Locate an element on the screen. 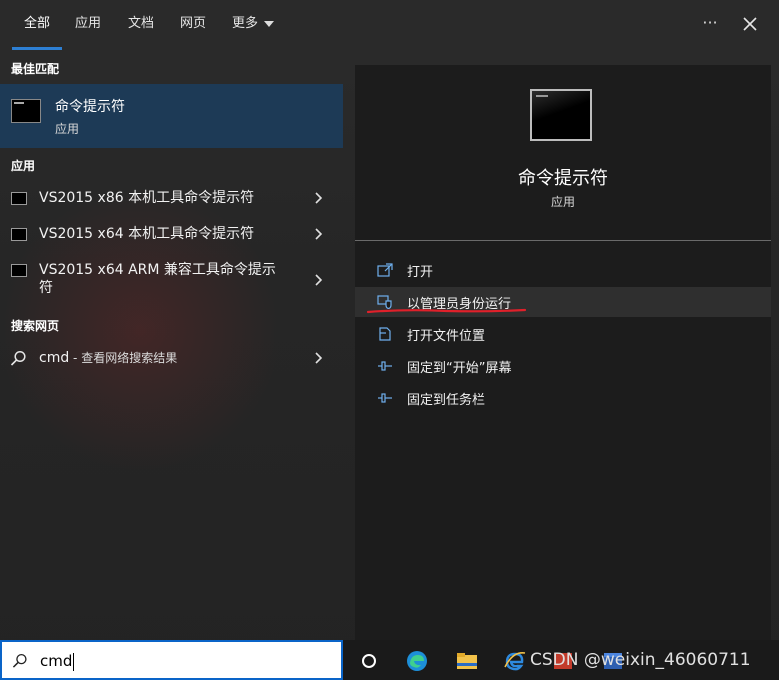  annotation-underline is located at coordinates (447, 311).